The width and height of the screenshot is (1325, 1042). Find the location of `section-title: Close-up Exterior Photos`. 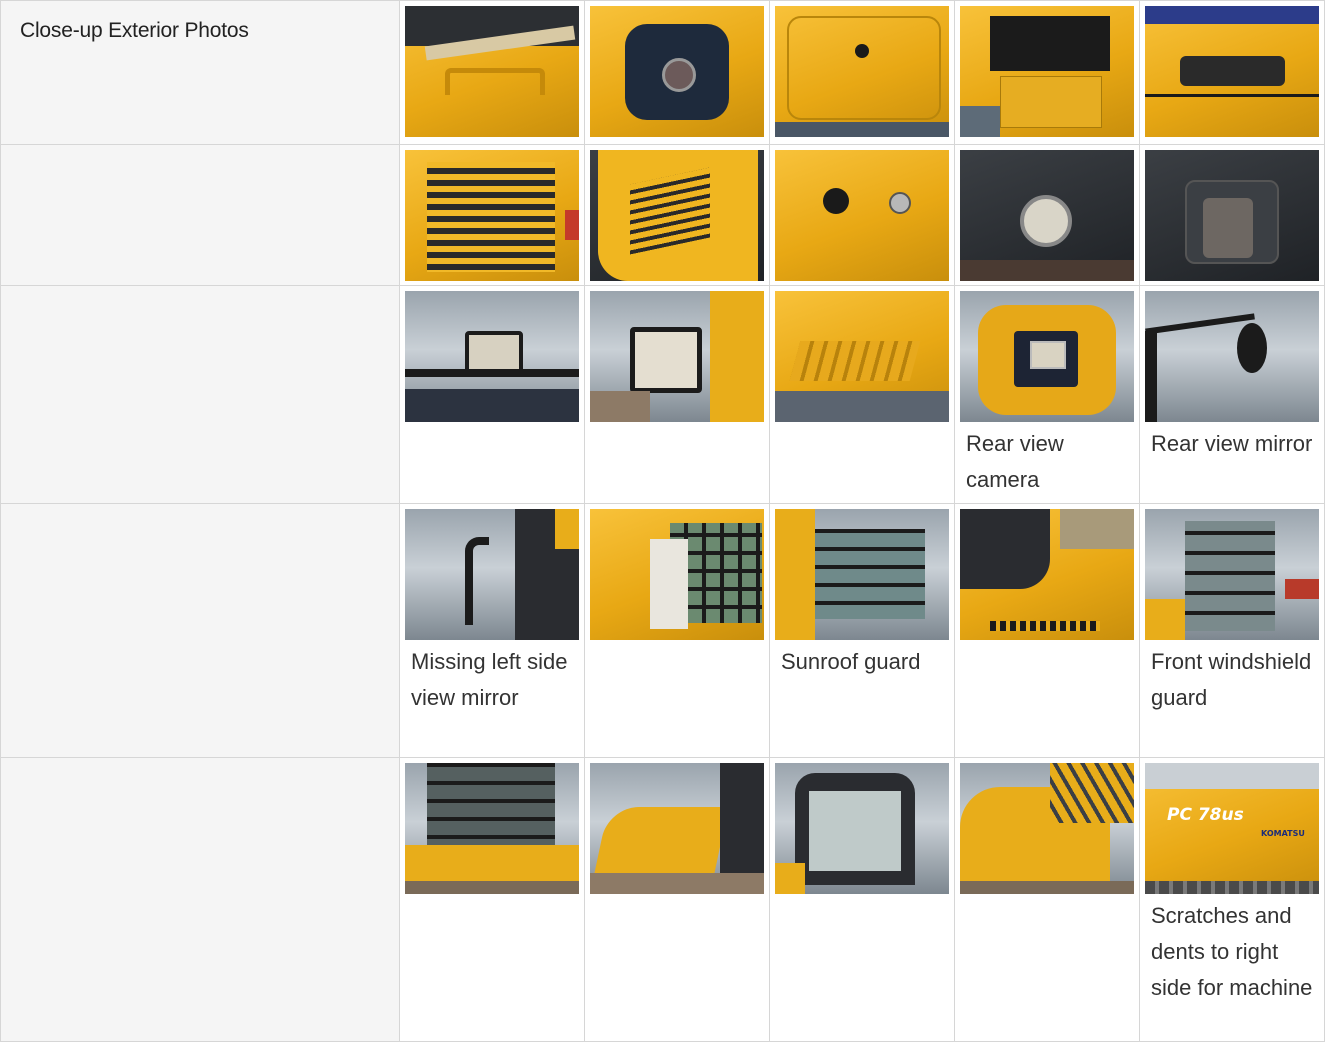

section-title: Close-up Exterior Photos is located at coordinates (134, 30).